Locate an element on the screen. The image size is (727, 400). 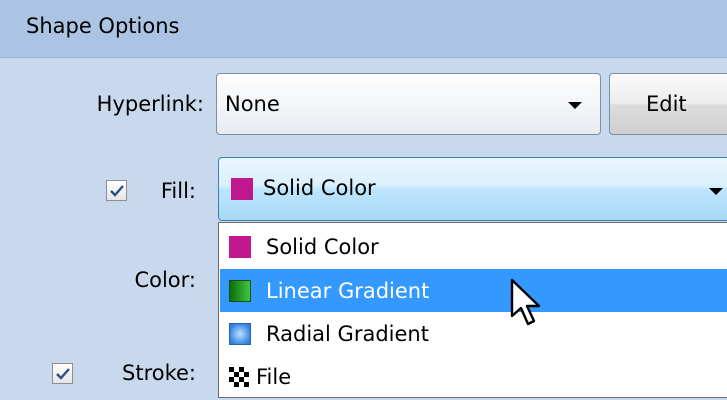
dropdown-item-solid-color: Solid Color is located at coordinates (473, 246).